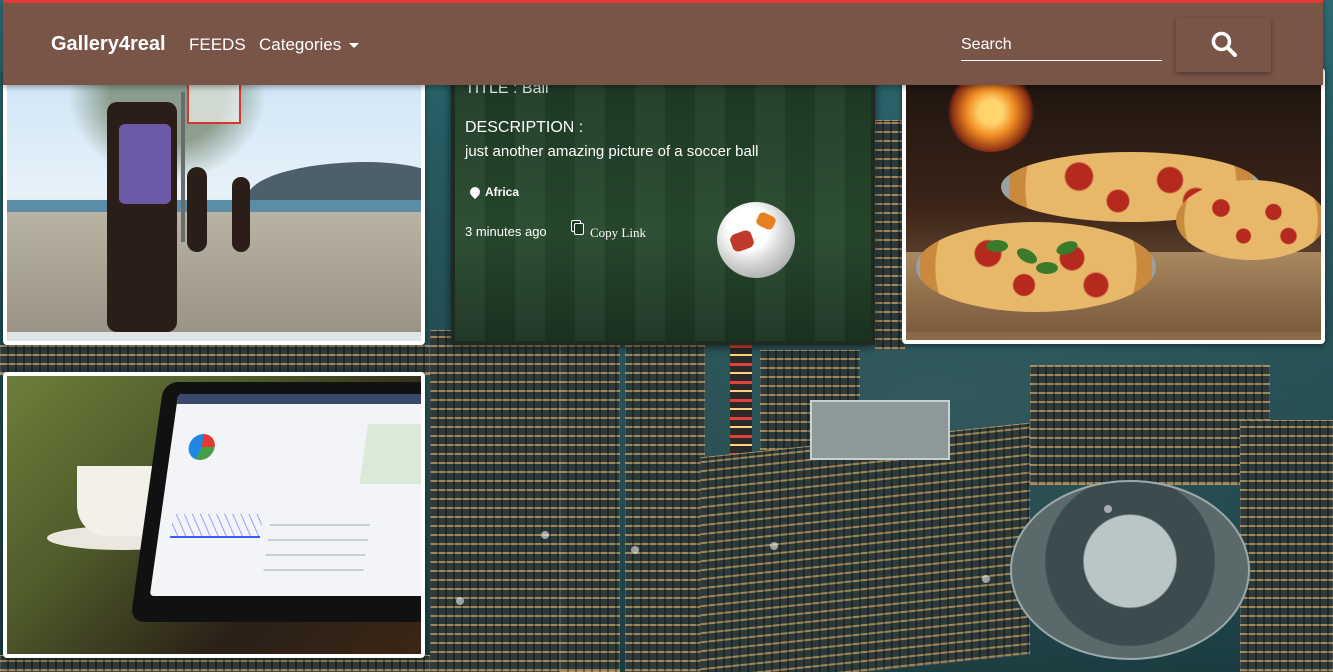  Describe the element at coordinates (506, 231) in the screenshot. I see `time-ago: 3 minutes ago` at that location.